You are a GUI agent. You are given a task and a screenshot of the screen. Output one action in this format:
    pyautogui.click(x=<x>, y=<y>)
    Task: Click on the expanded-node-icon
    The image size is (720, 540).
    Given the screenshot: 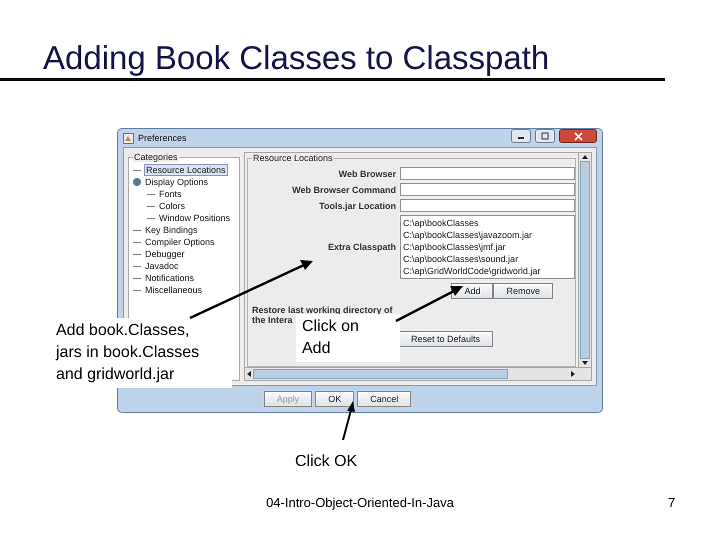 What is the action you would take?
    pyautogui.click(x=137, y=182)
    